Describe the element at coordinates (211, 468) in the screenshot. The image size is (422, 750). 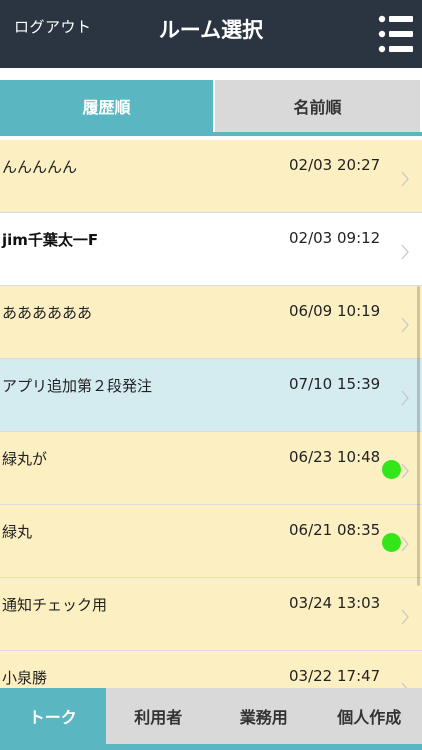
I see `room-row: 緑丸が 06/23 10:48` at that location.